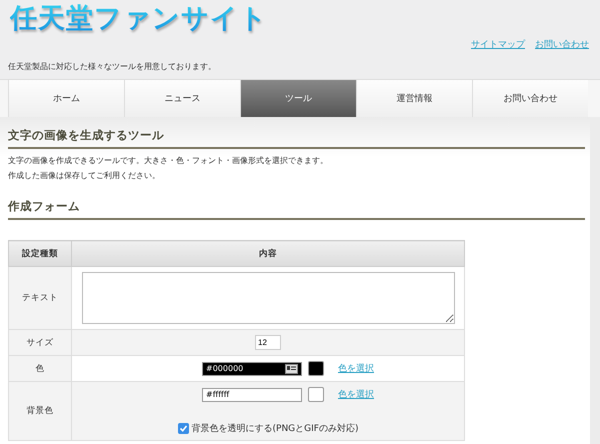  I want to click on description-text: 作成した画像は保存してご利用ください。, so click(84, 176).